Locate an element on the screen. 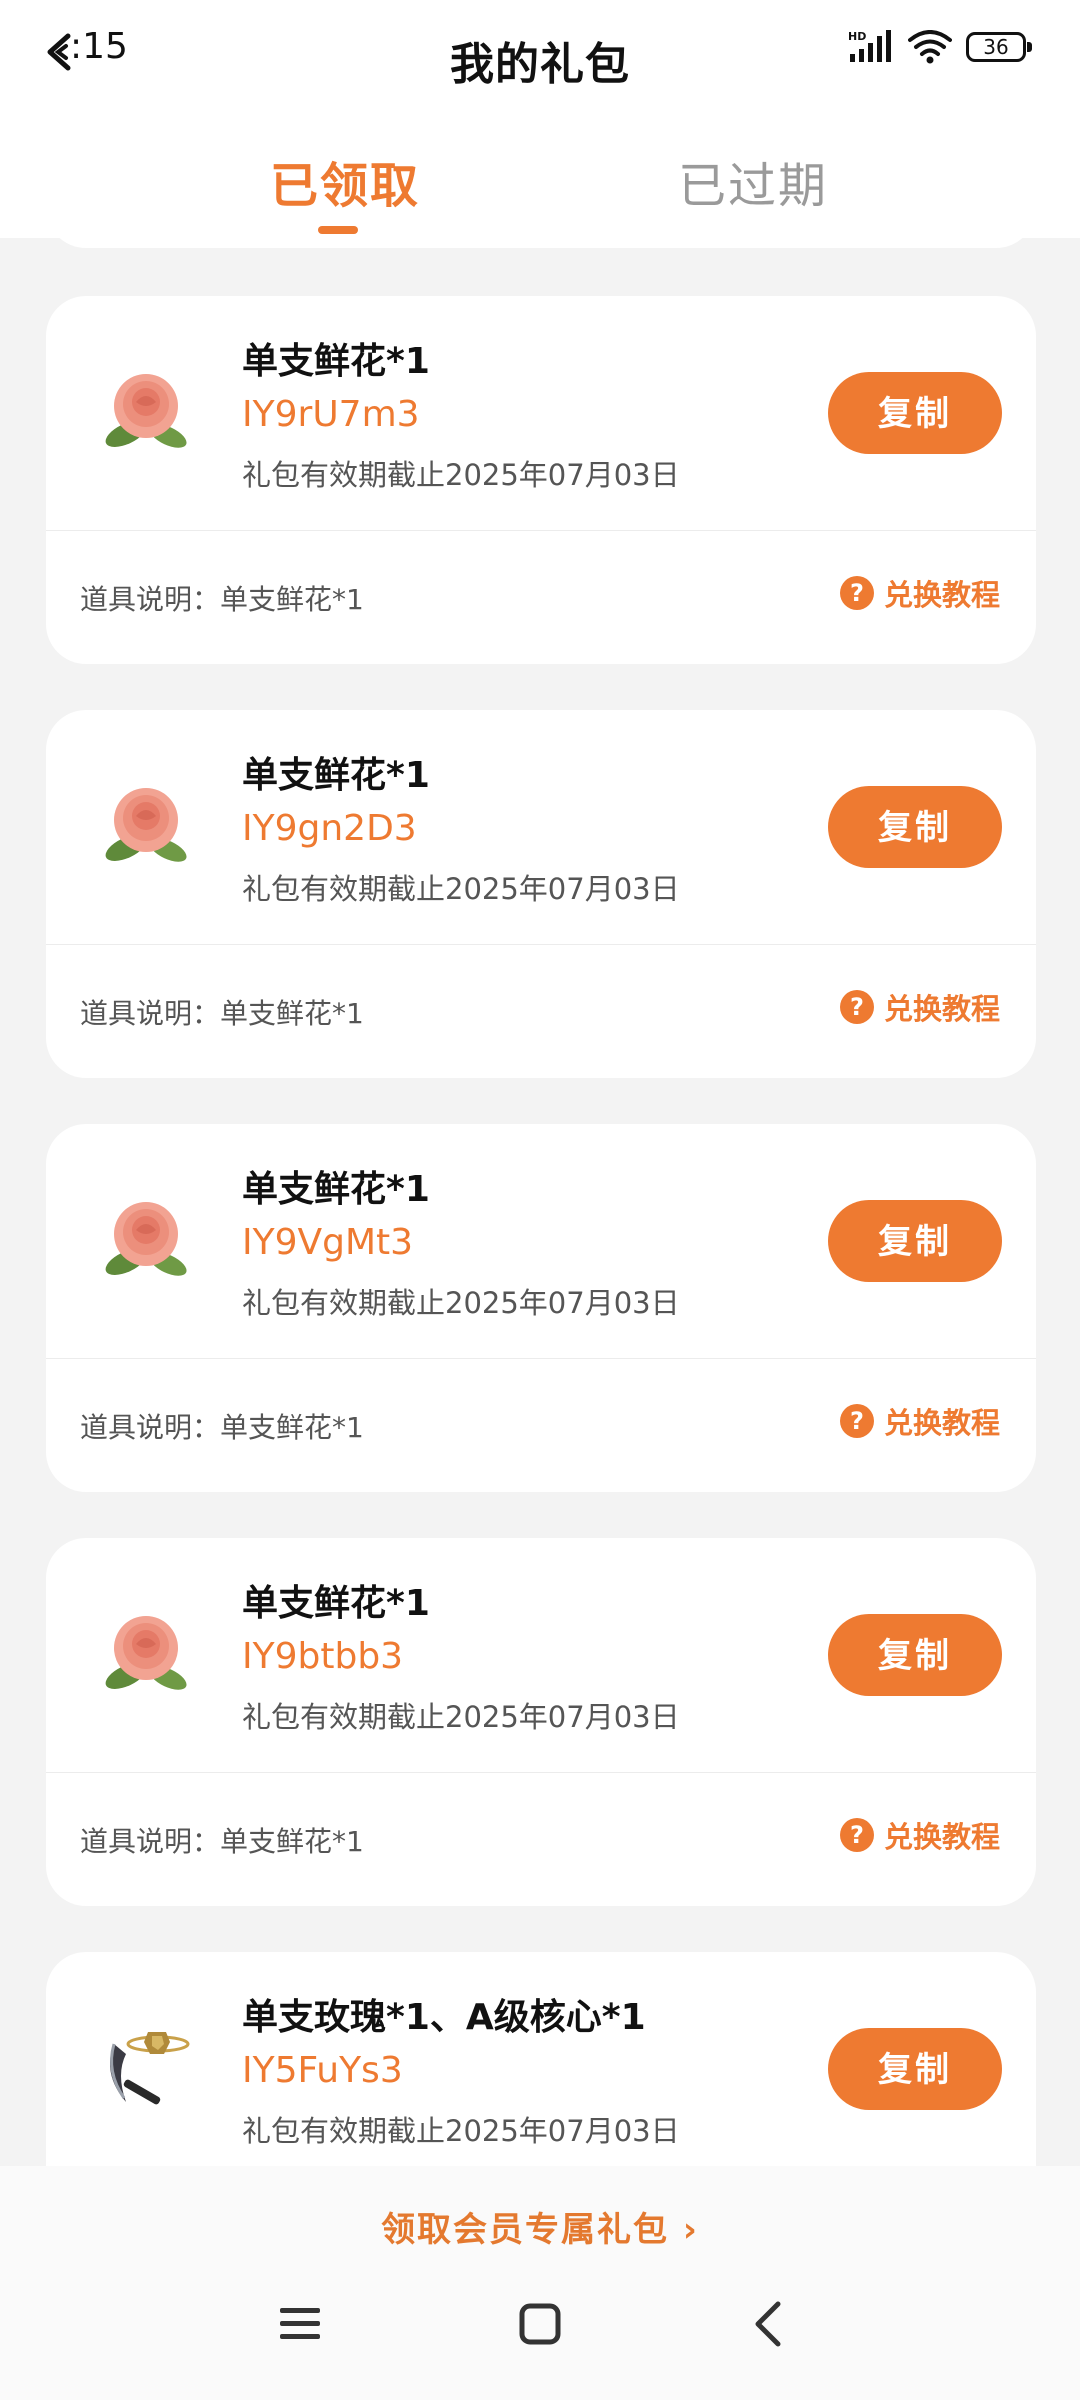 The height and width of the screenshot is (2400, 1080). system-nav-bar is located at coordinates (540, 2336).